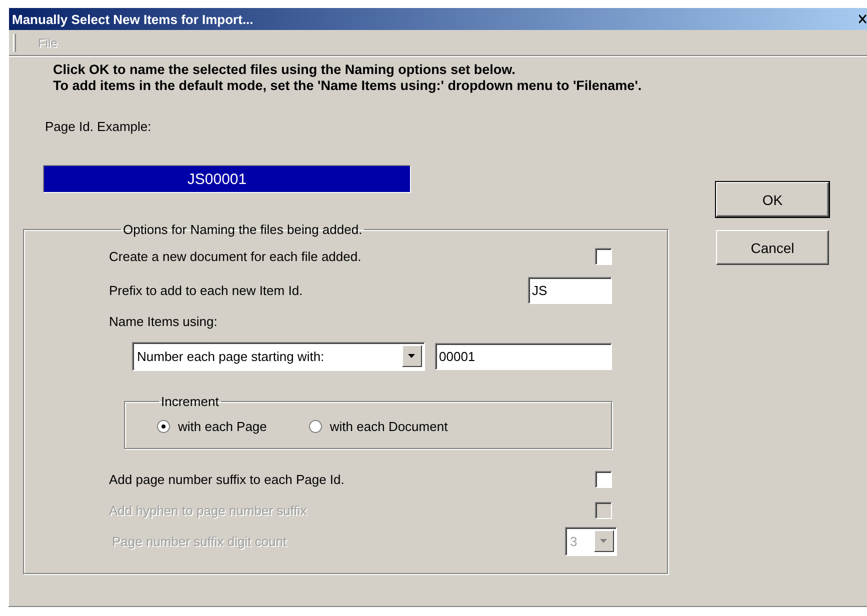  Describe the element at coordinates (222, 426) in the screenshot. I see `radio-label: with each Page` at that location.